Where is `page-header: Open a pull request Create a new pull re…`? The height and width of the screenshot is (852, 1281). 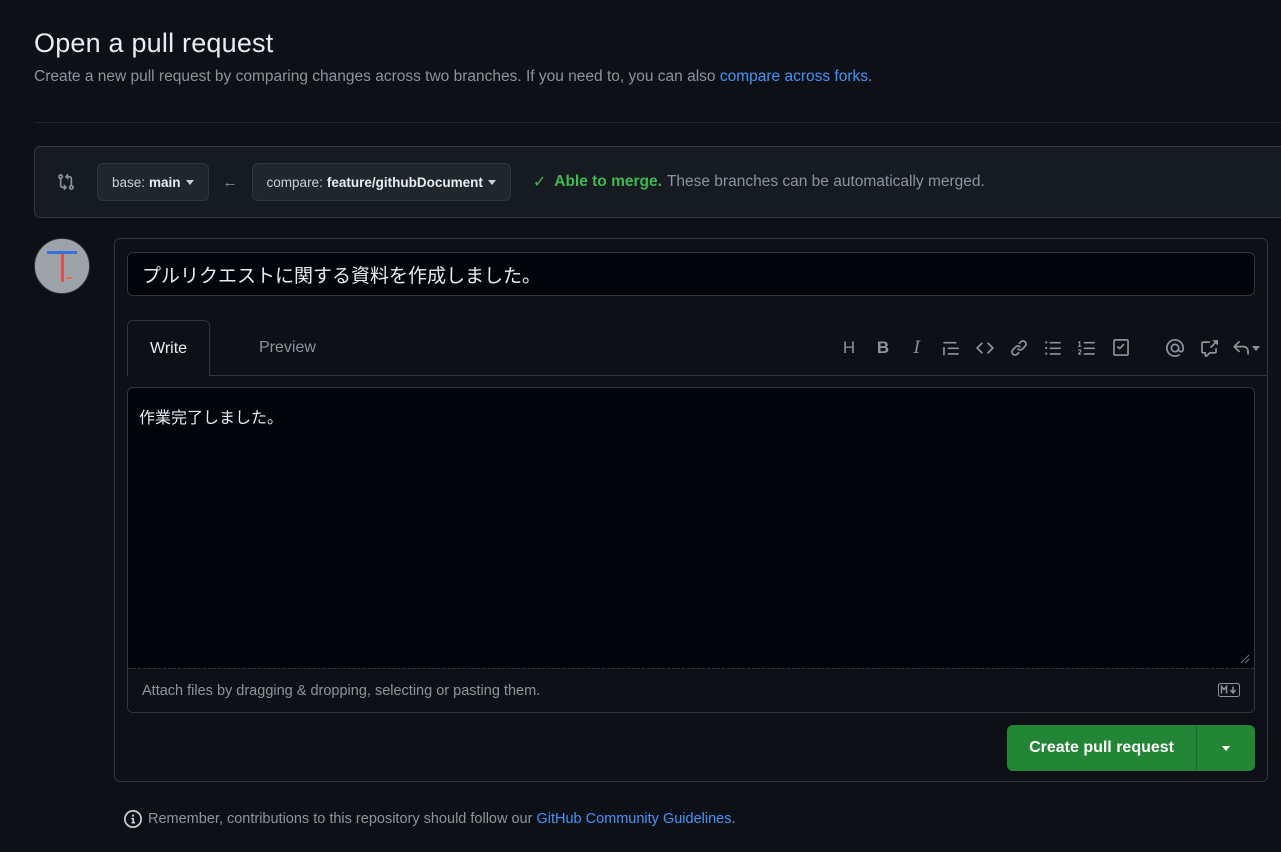 page-header: Open a pull request Create a new pull re… is located at coordinates (453, 57).